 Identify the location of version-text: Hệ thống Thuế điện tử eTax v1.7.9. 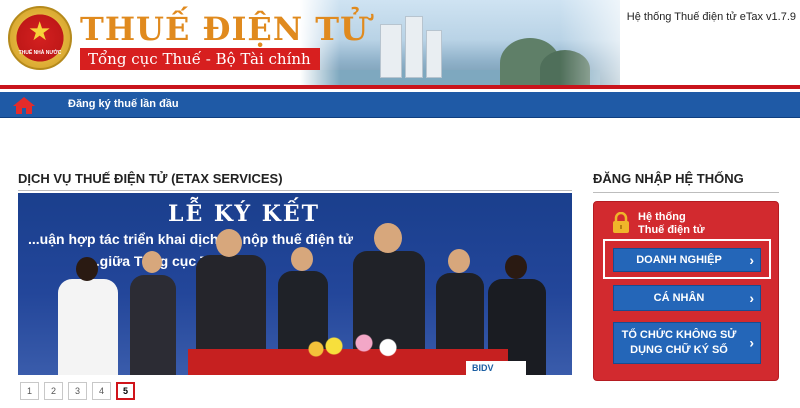
(711, 17).